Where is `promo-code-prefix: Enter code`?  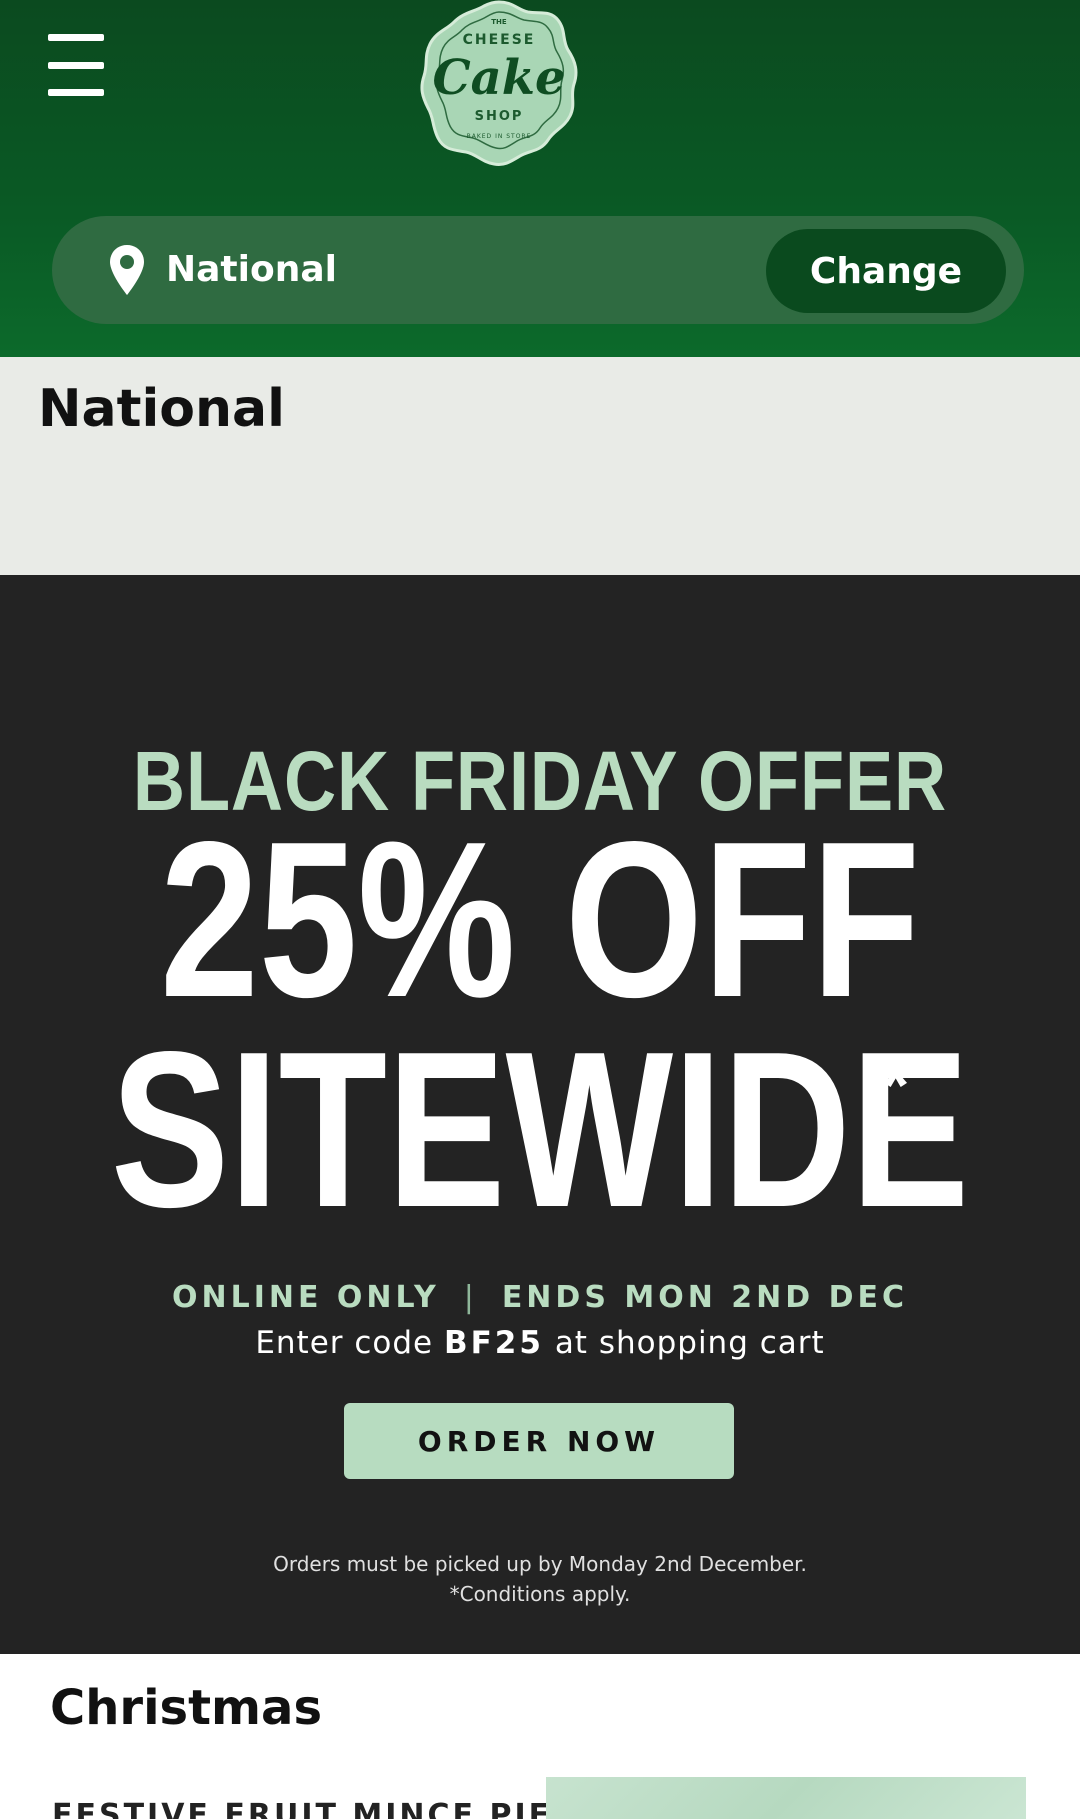 promo-code-prefix: Enter code is located at coordinates (344, 1343).